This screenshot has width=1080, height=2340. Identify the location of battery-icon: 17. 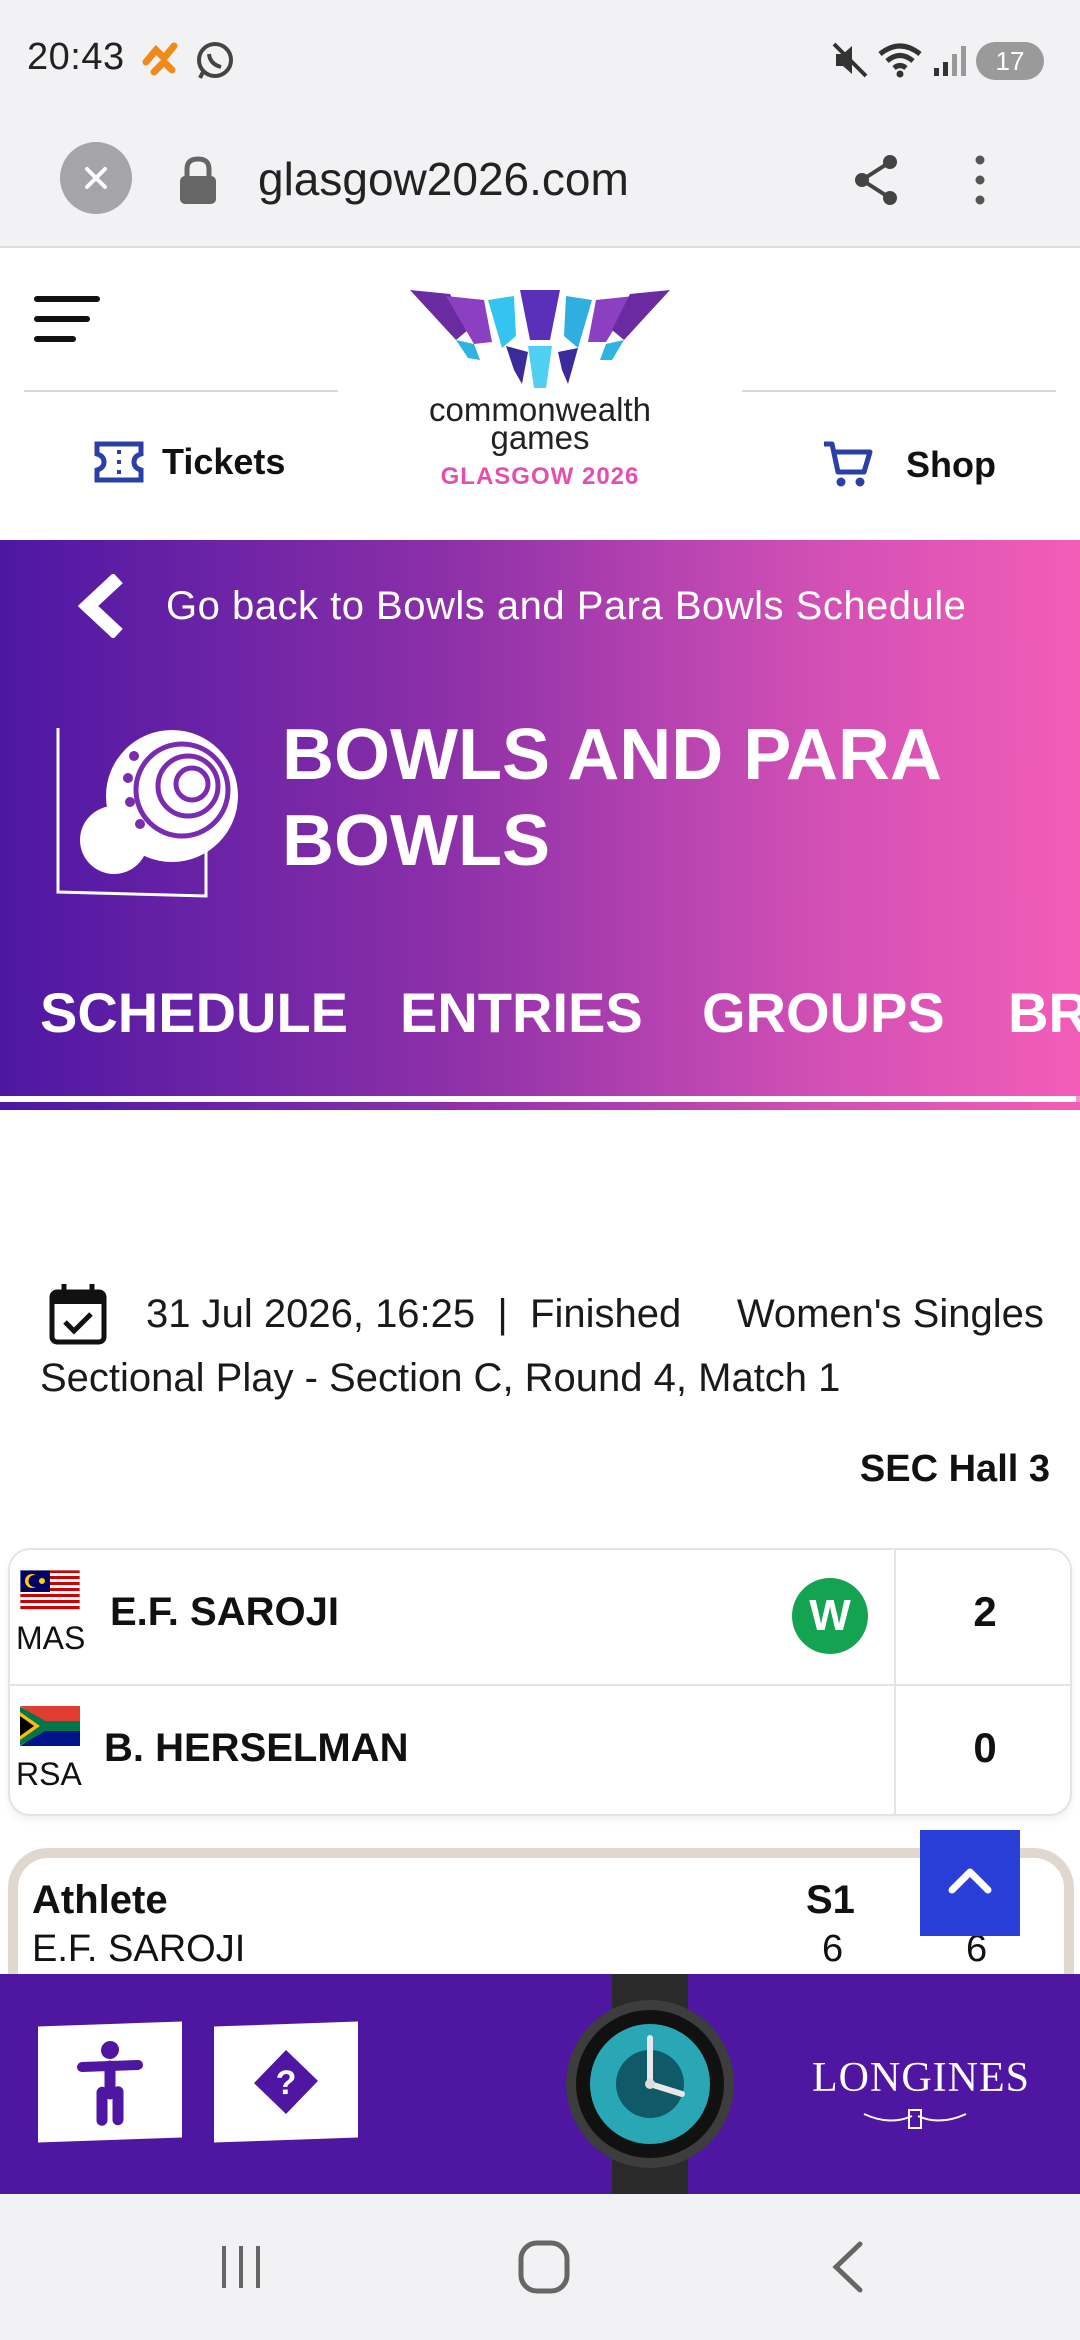
(1010, 61).